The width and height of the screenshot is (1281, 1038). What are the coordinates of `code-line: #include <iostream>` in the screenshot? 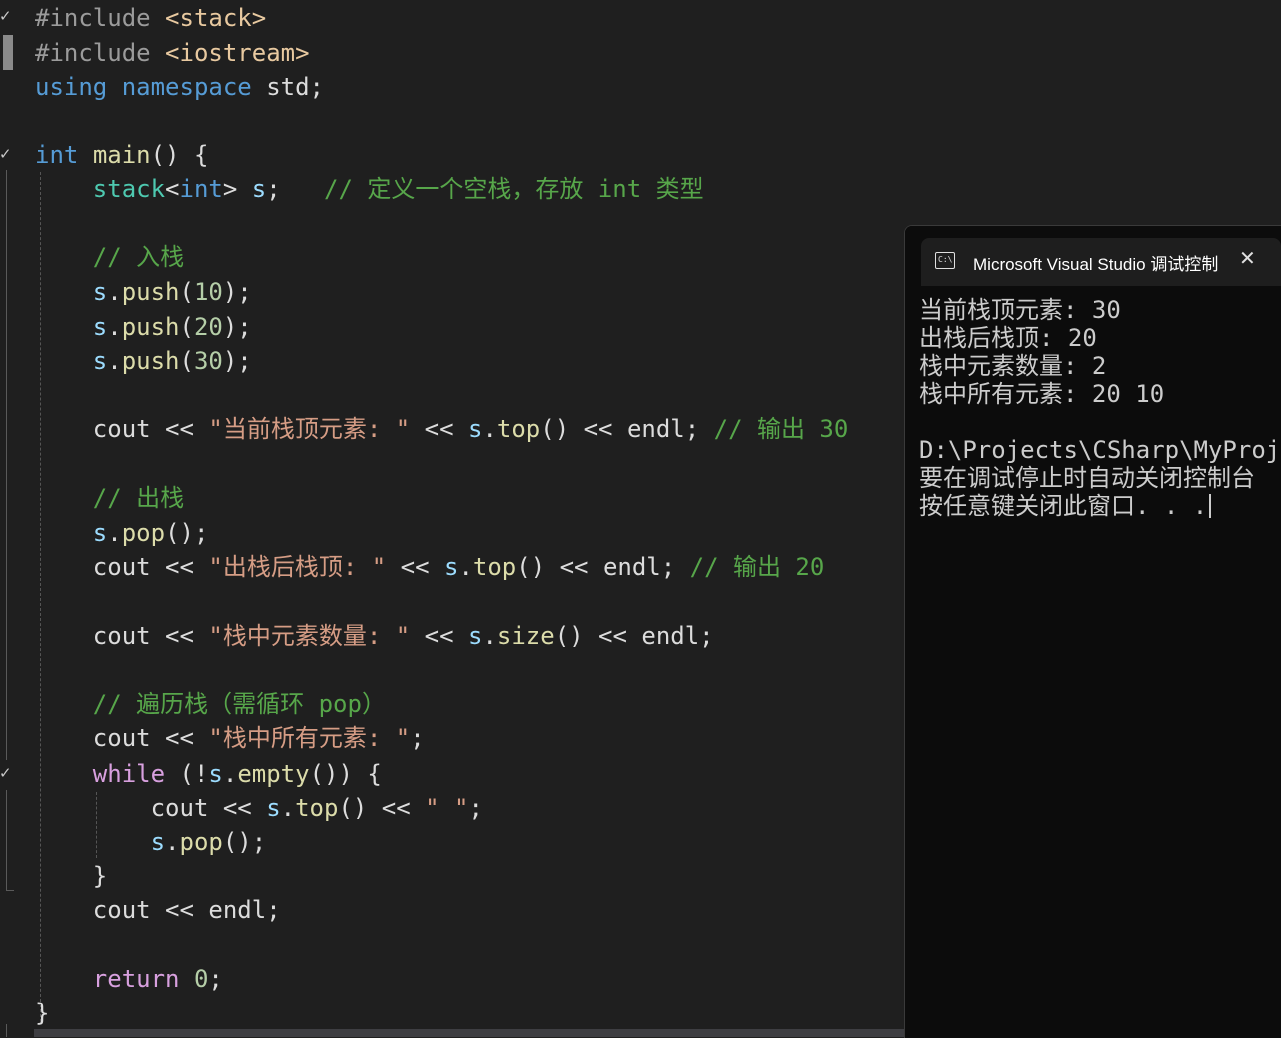 It's located at (172, 53).